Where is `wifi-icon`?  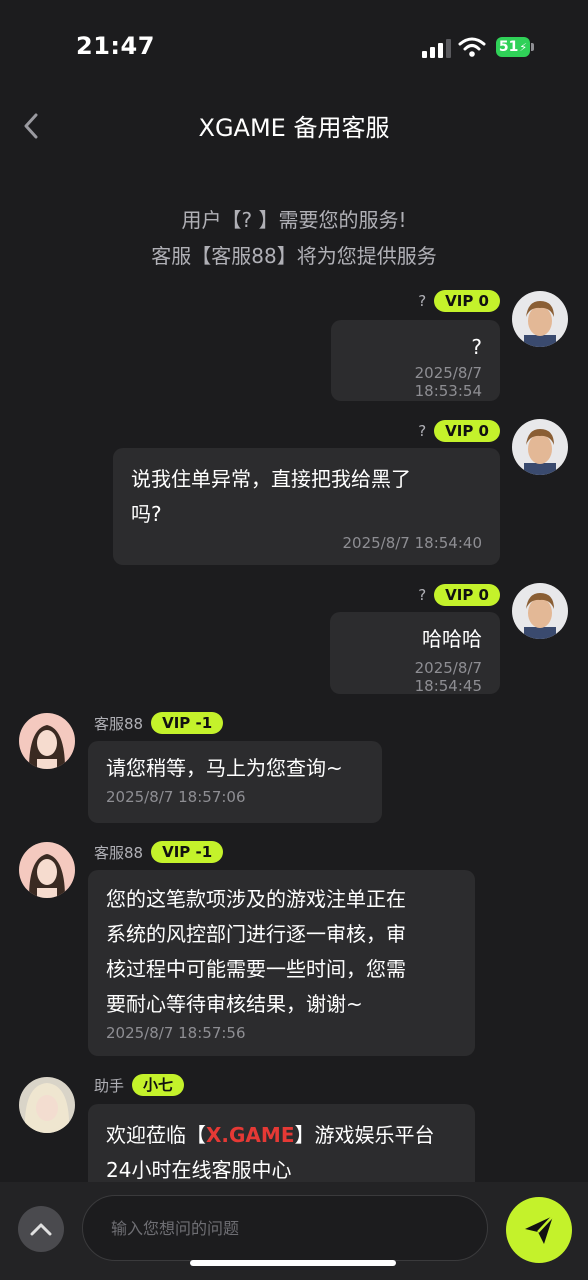
wifi-icon is located at coordinates (472, 49).